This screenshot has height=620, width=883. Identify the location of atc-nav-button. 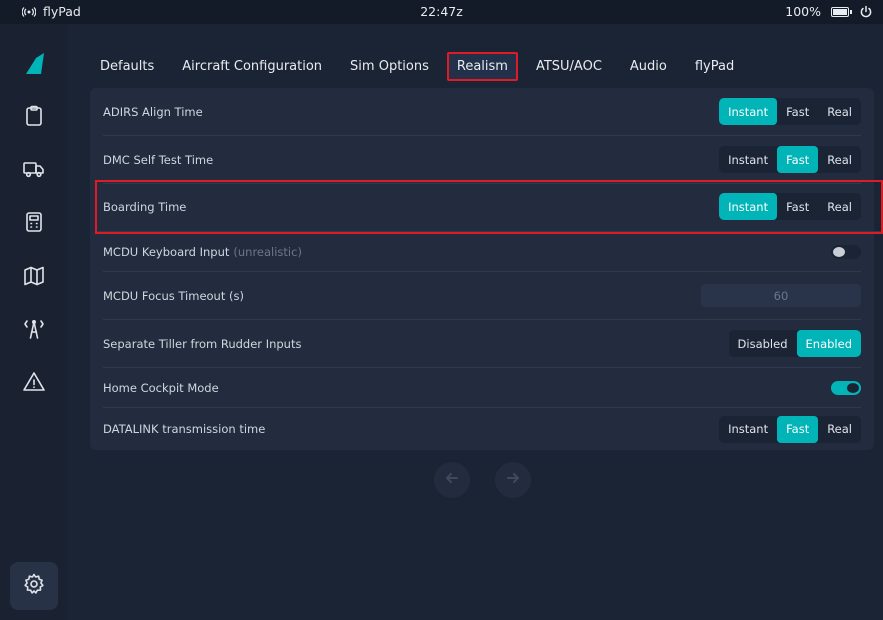
(34, 331).